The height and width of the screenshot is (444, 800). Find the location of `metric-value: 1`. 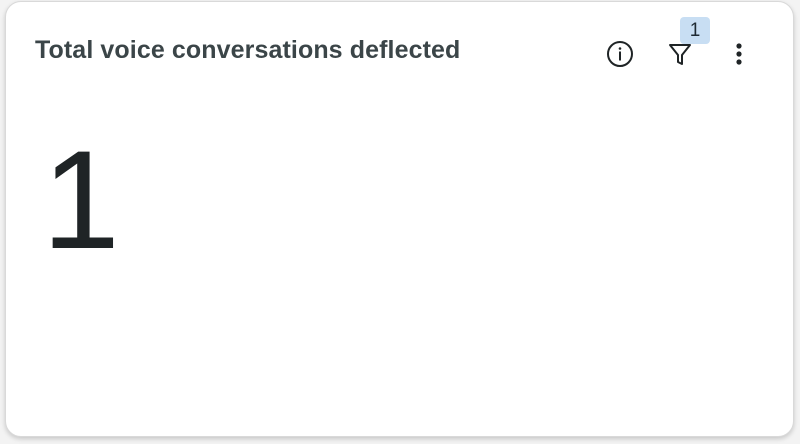

metric-value: 1 is located at coordinates (81, 199).